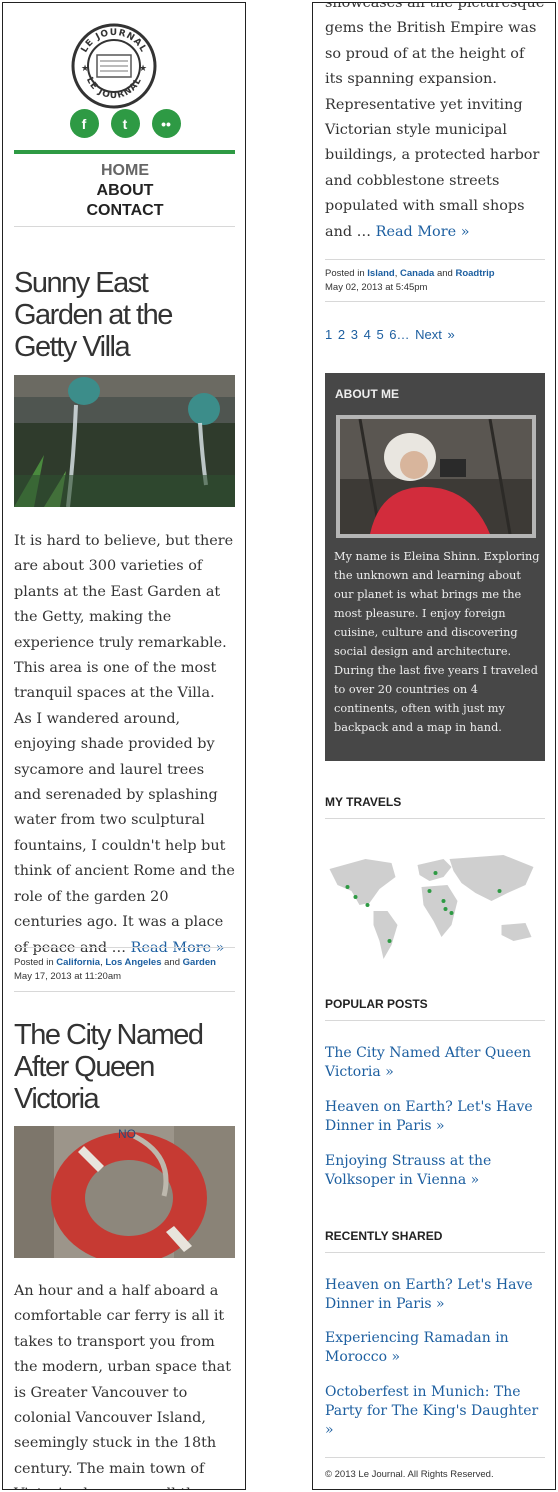 Image resolution: width=558 pixels, height=1492 pixels. Describe the element at coordinates (435, 901) in the screenshot. I see `travel-world-map` at that location.